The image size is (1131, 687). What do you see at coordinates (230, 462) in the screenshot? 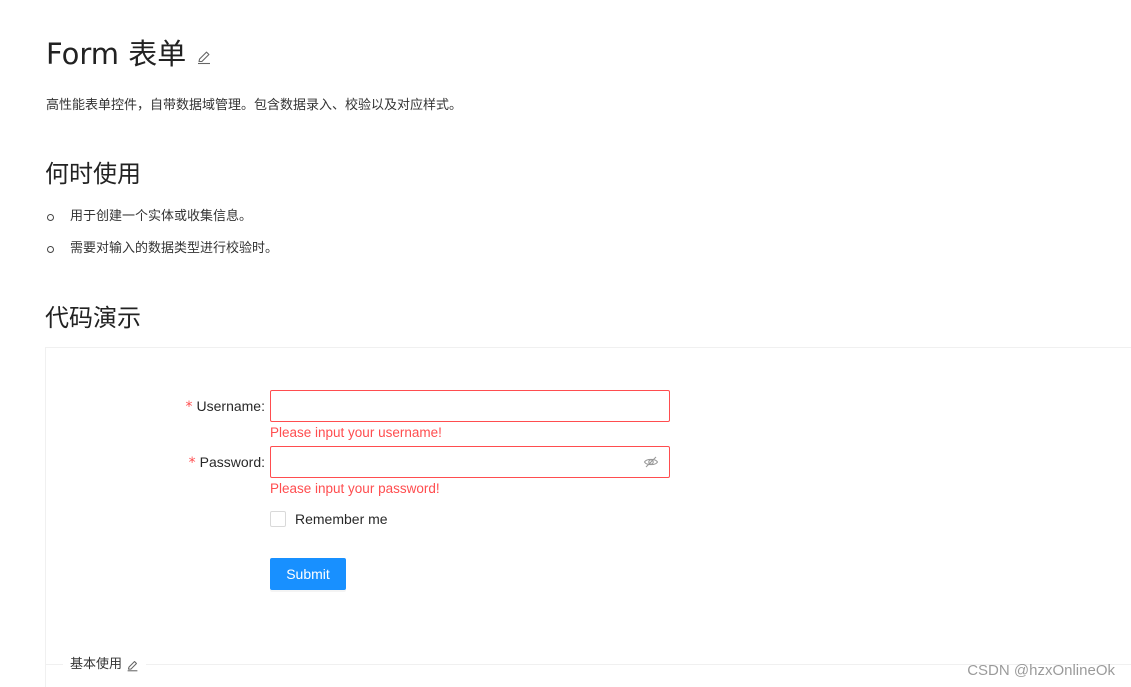
I see `password-label-text: Password` at bounding box center [230, 462].